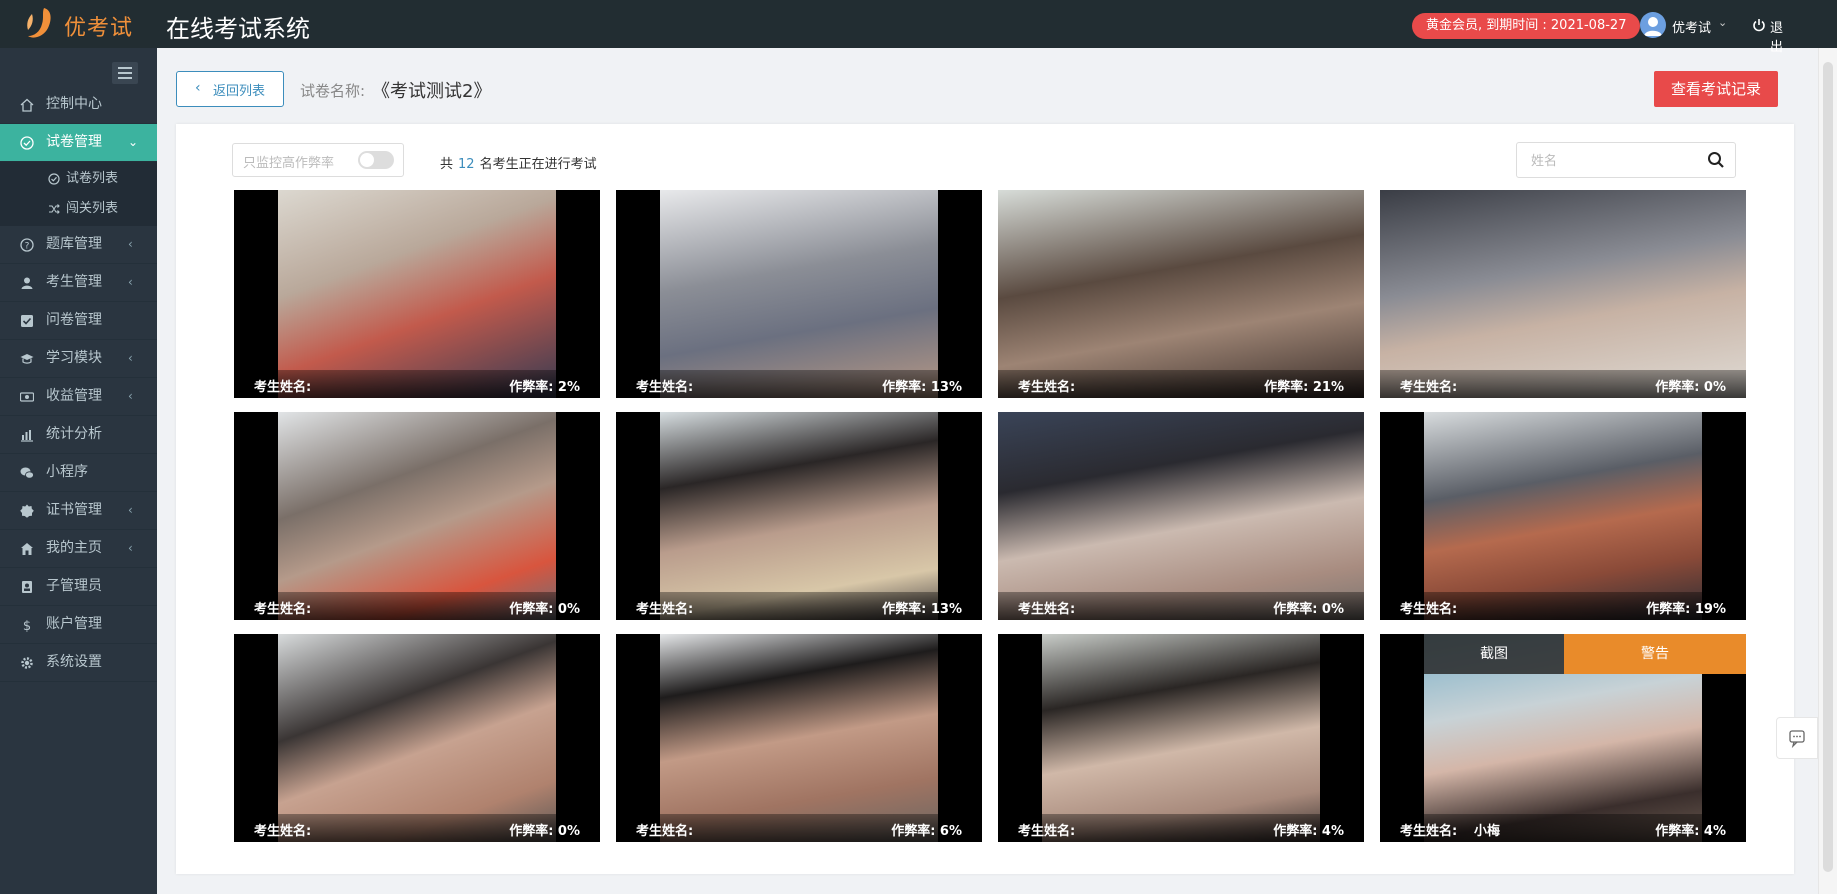 The image size is (1837, 894). Describe the element at coordinates (239, 91) in the screenshot. I see `back-button-label: 返回列表` at that location.